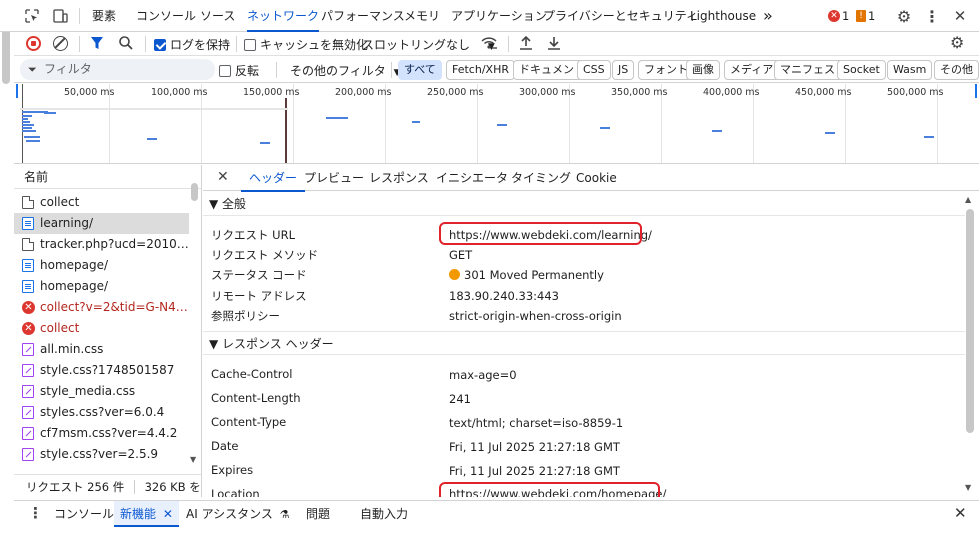  Describe the element at coordinates (956, 70) in the screenshot. I see `filter-chip-other: その他` at that location.